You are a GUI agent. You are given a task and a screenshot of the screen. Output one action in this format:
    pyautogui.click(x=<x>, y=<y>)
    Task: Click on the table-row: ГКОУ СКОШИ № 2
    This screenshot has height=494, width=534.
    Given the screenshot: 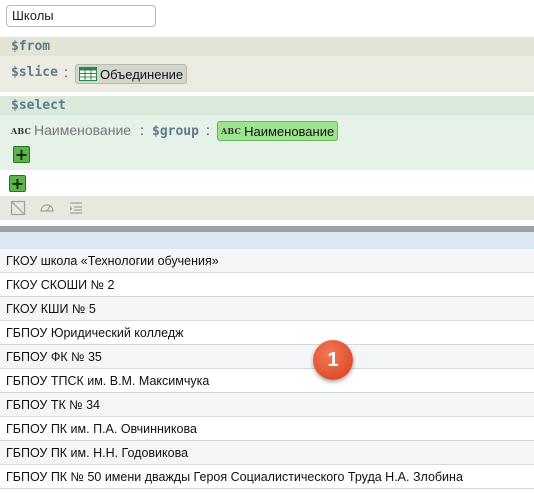 What is the action you would take?
    pyautogui.click(x=267, y=285)
    